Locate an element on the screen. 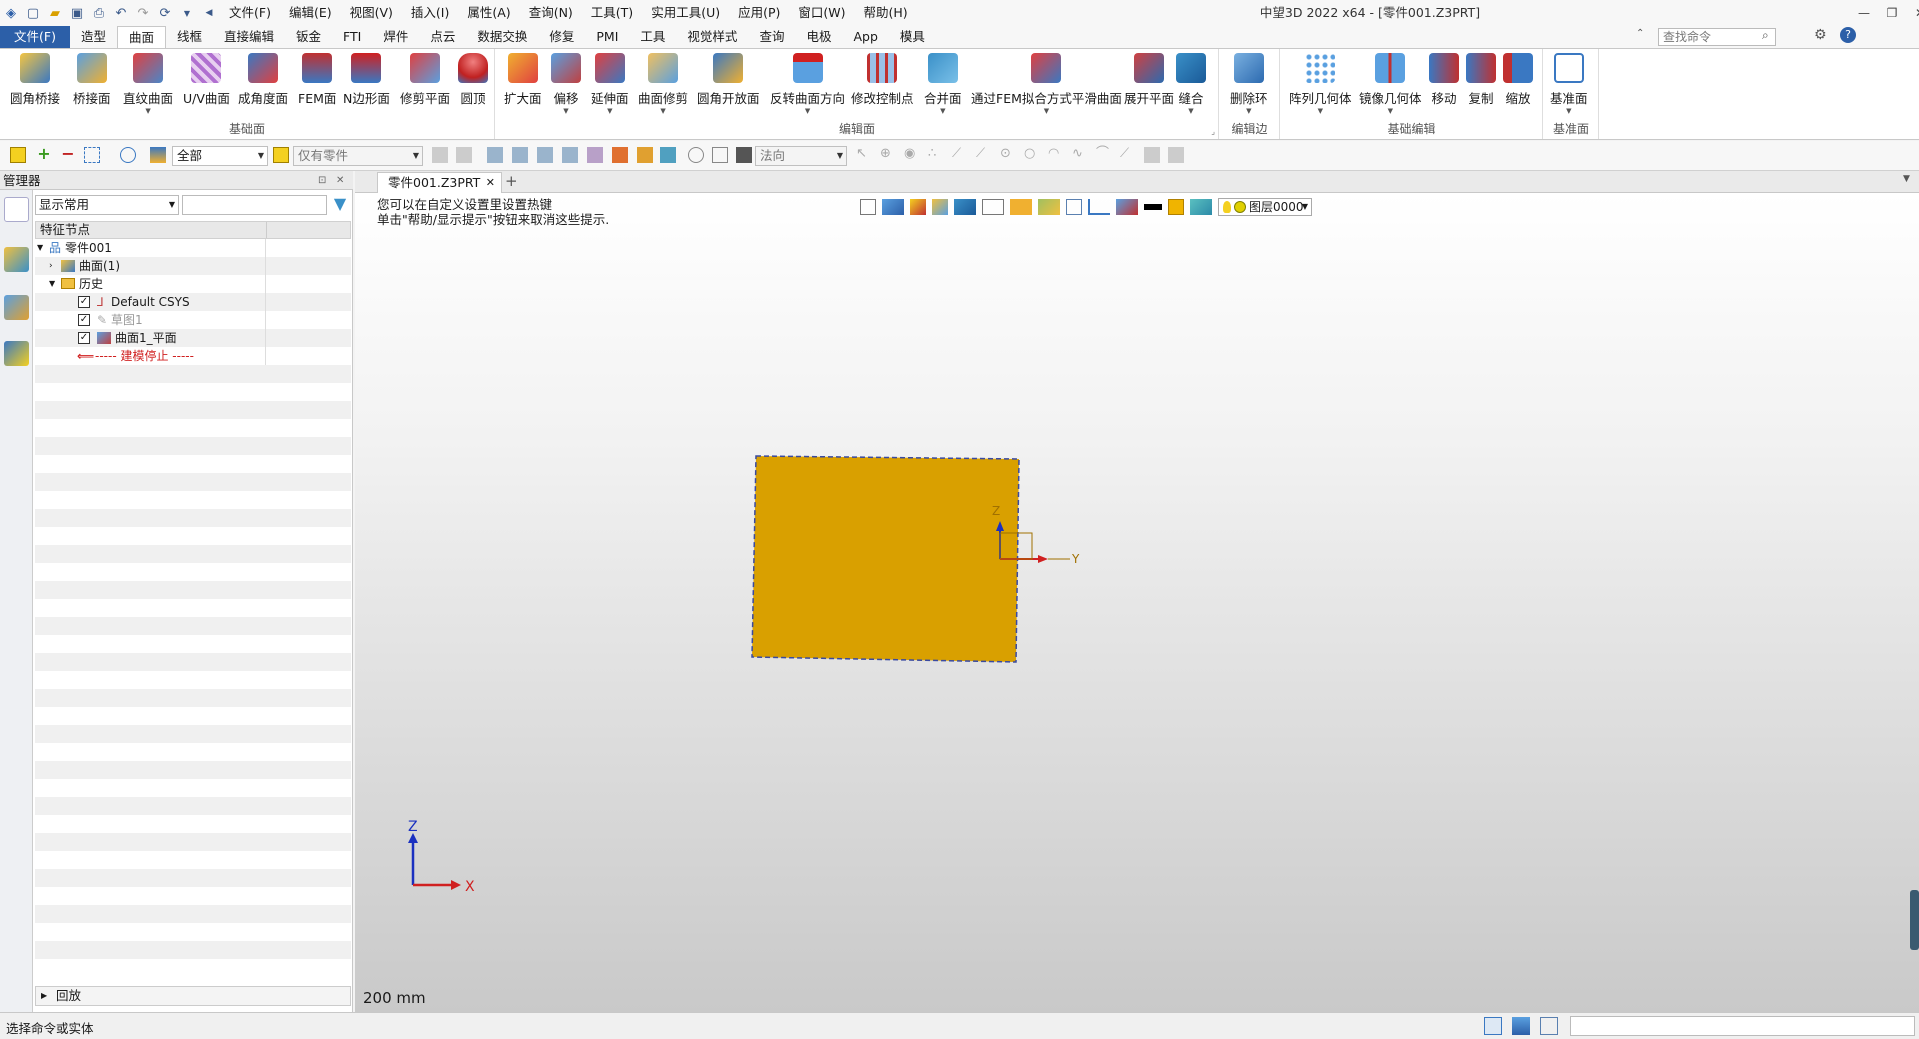 Image resolution: width=1919 pixels, height=1039 pixels. circle-center-icon: ⊙ is located at coordinates (1008, 155).